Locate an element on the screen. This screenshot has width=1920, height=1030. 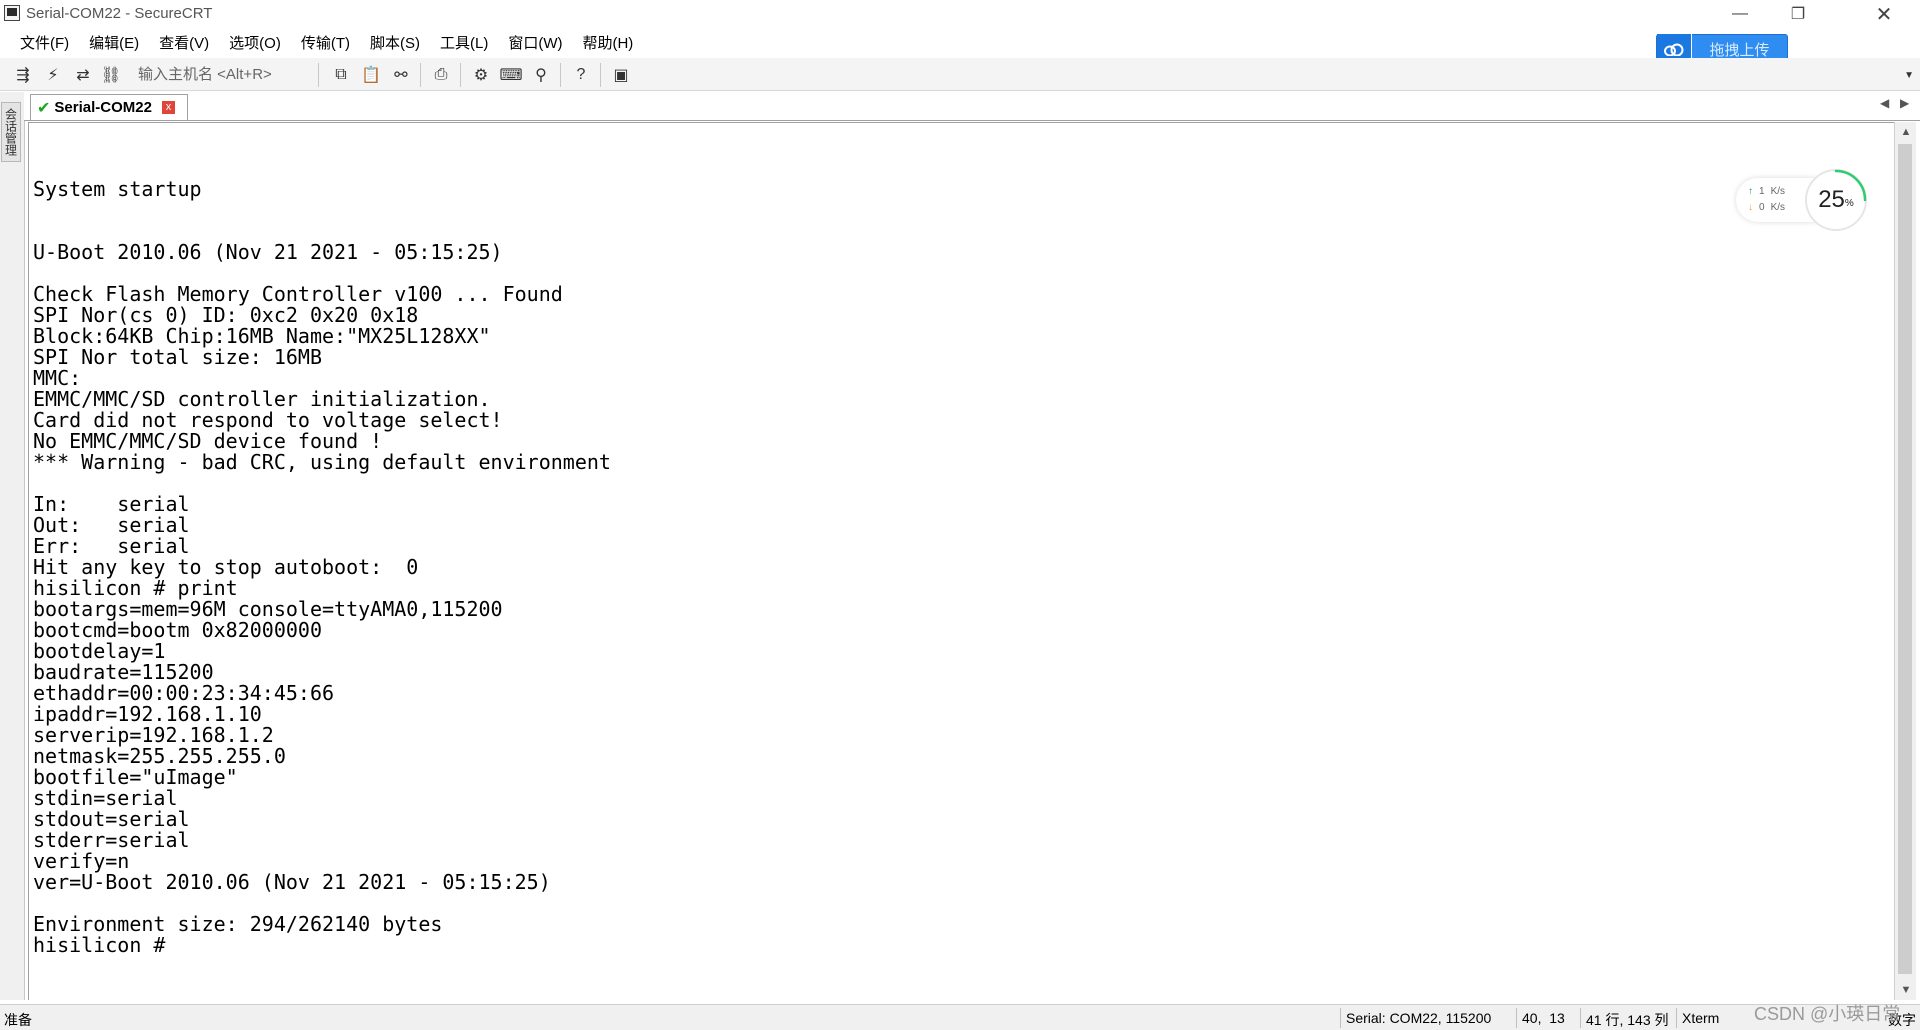
screen-icon: ▣ is located at coordinates (621, 75).